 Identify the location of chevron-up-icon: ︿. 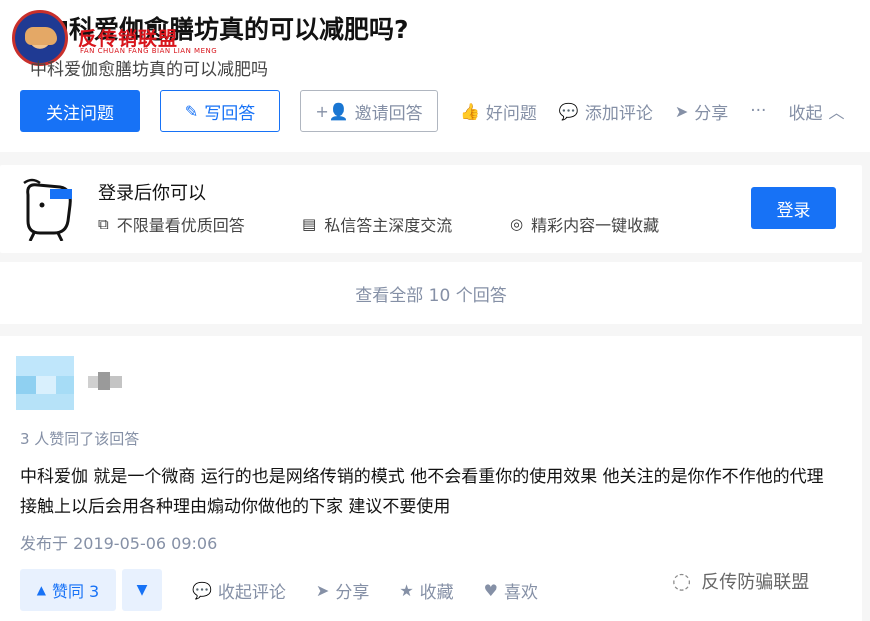
(836, 112).